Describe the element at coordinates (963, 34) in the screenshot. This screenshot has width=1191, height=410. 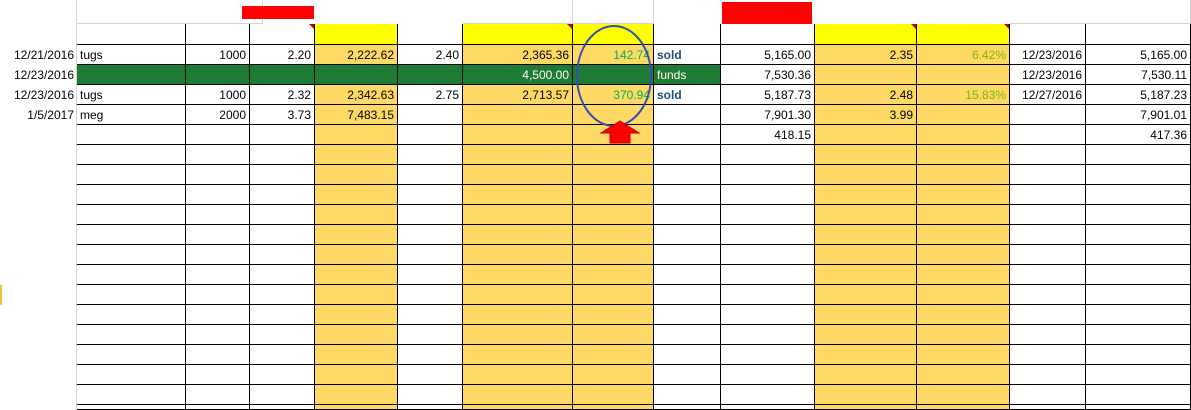
I see `header-percent-profit` at that location.